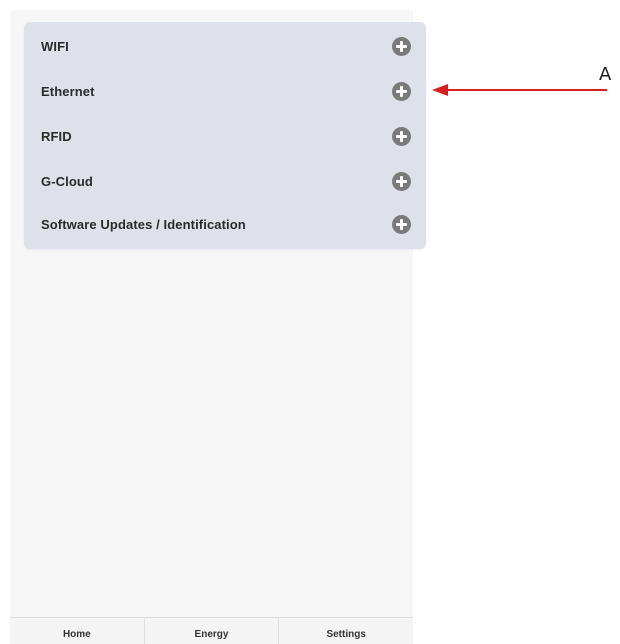 Image resolution: width=620 pixels, height=644 pixels. Describe the element at coordinates (225, 91) in the screenshot. I see `settings-item-ethernet: Ethernet` at that location.